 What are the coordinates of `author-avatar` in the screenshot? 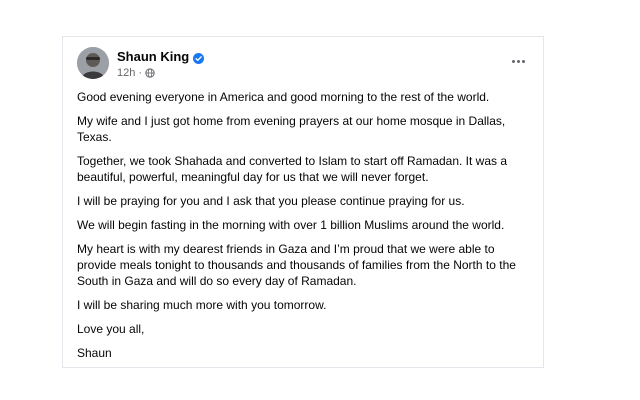 It's located at (93, 63).